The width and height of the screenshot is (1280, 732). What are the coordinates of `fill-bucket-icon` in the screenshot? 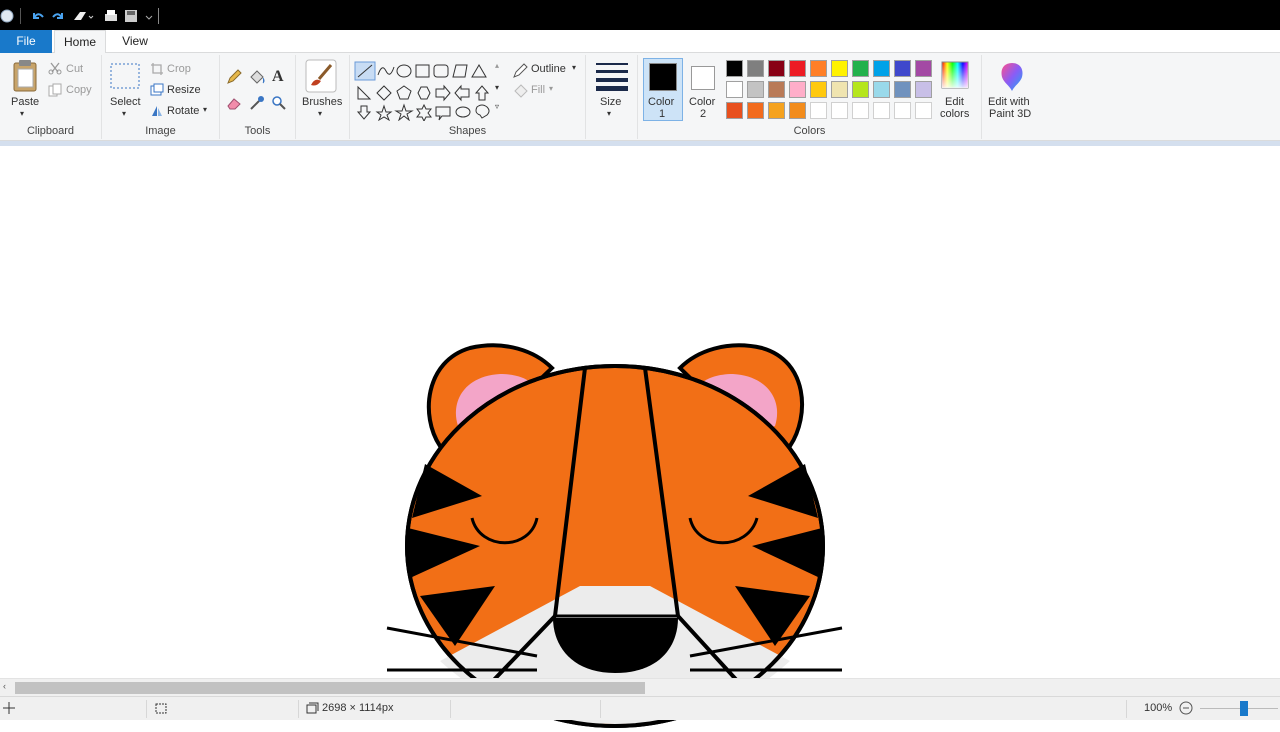 It's located at (257, 78).